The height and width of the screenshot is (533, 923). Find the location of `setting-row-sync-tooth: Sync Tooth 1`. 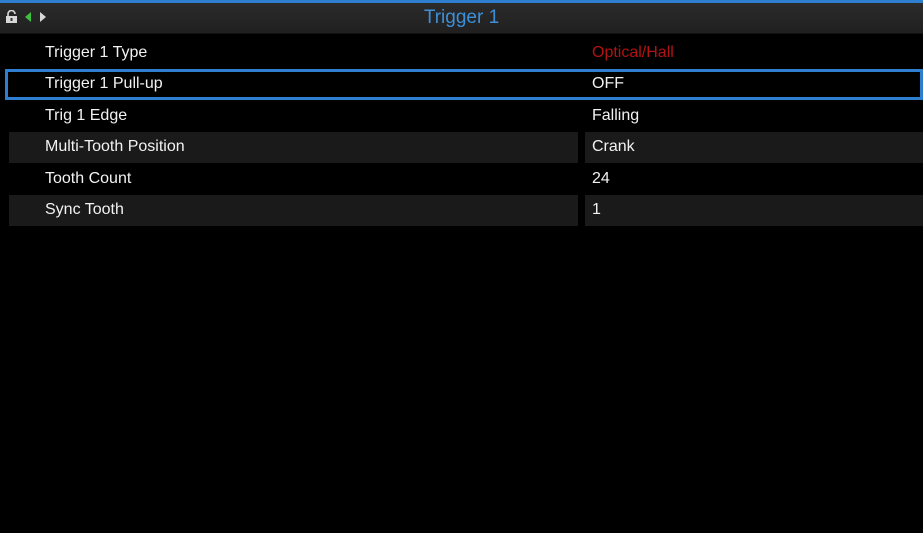

setting-row-sync-tooth: Sync Tooth 1 is located at coordinates (461, 210).